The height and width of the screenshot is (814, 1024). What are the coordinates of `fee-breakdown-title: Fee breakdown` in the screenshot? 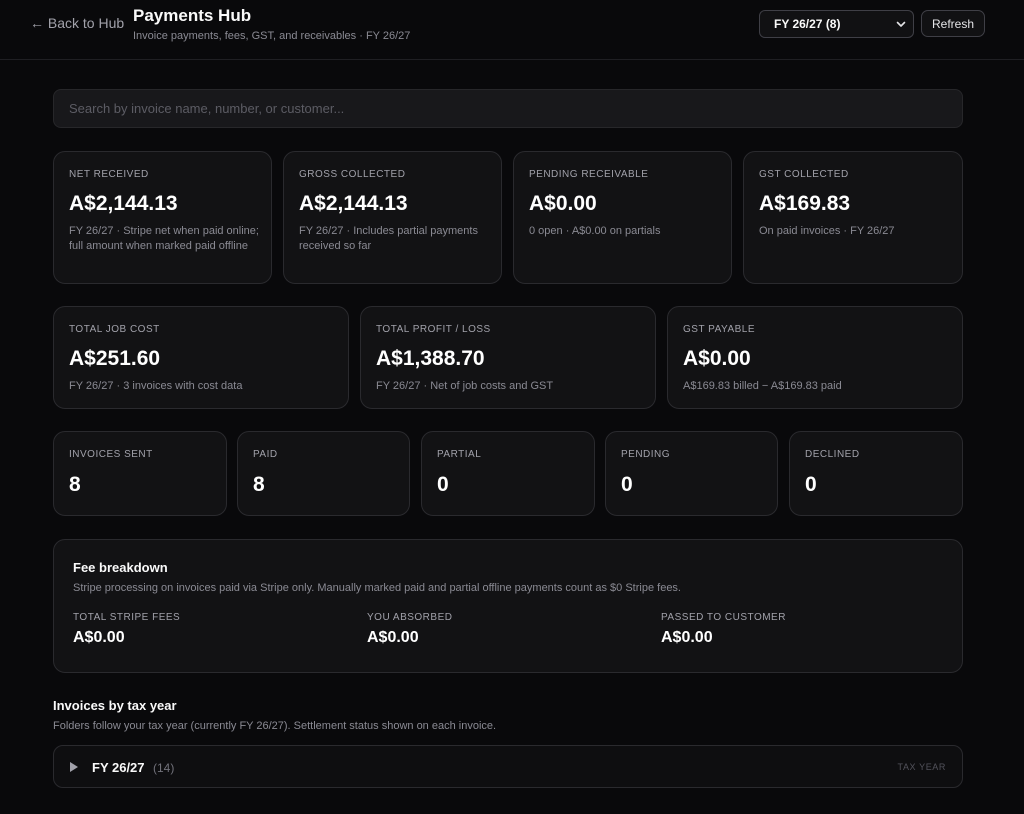 It's located at (120, 567).